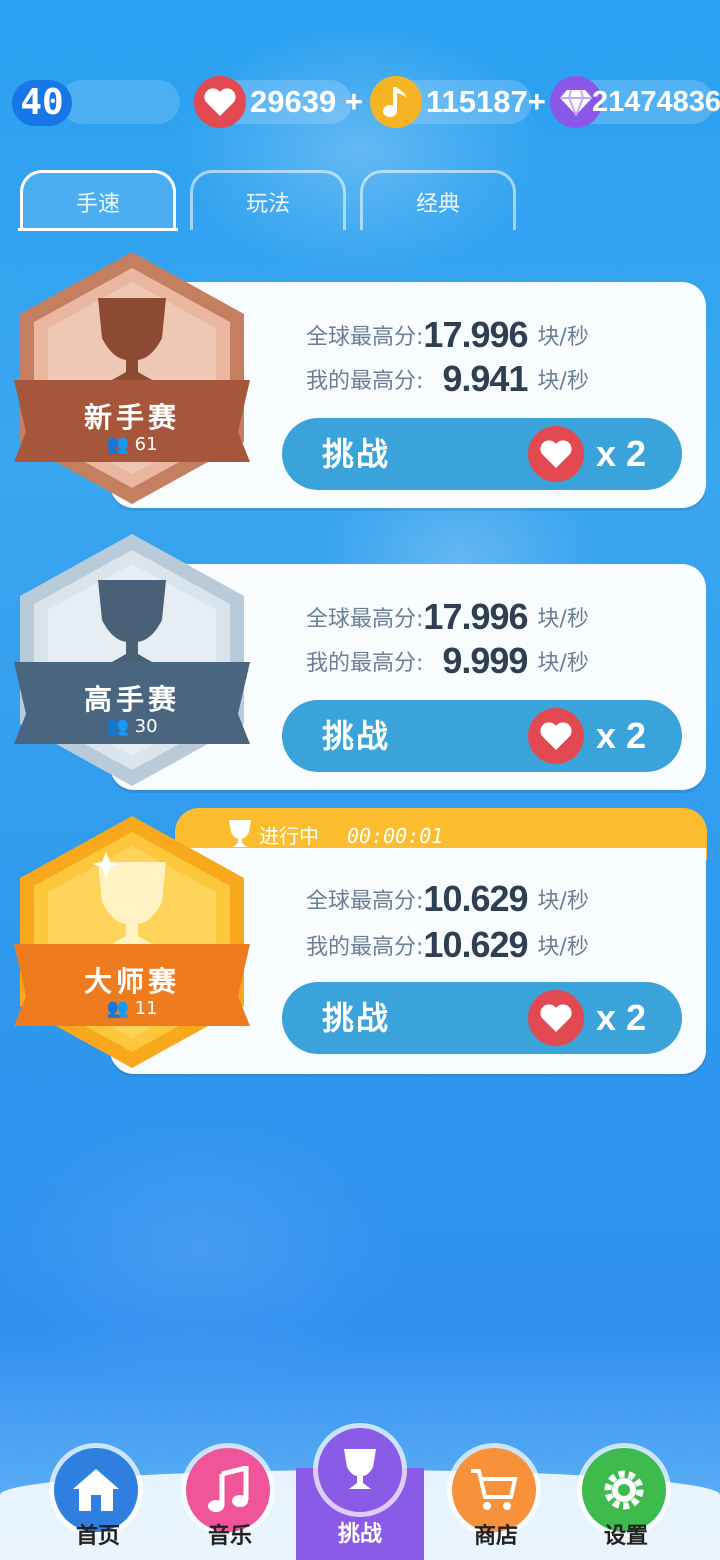  I want to click on nav-settings: 设置, so click(626, 1498).